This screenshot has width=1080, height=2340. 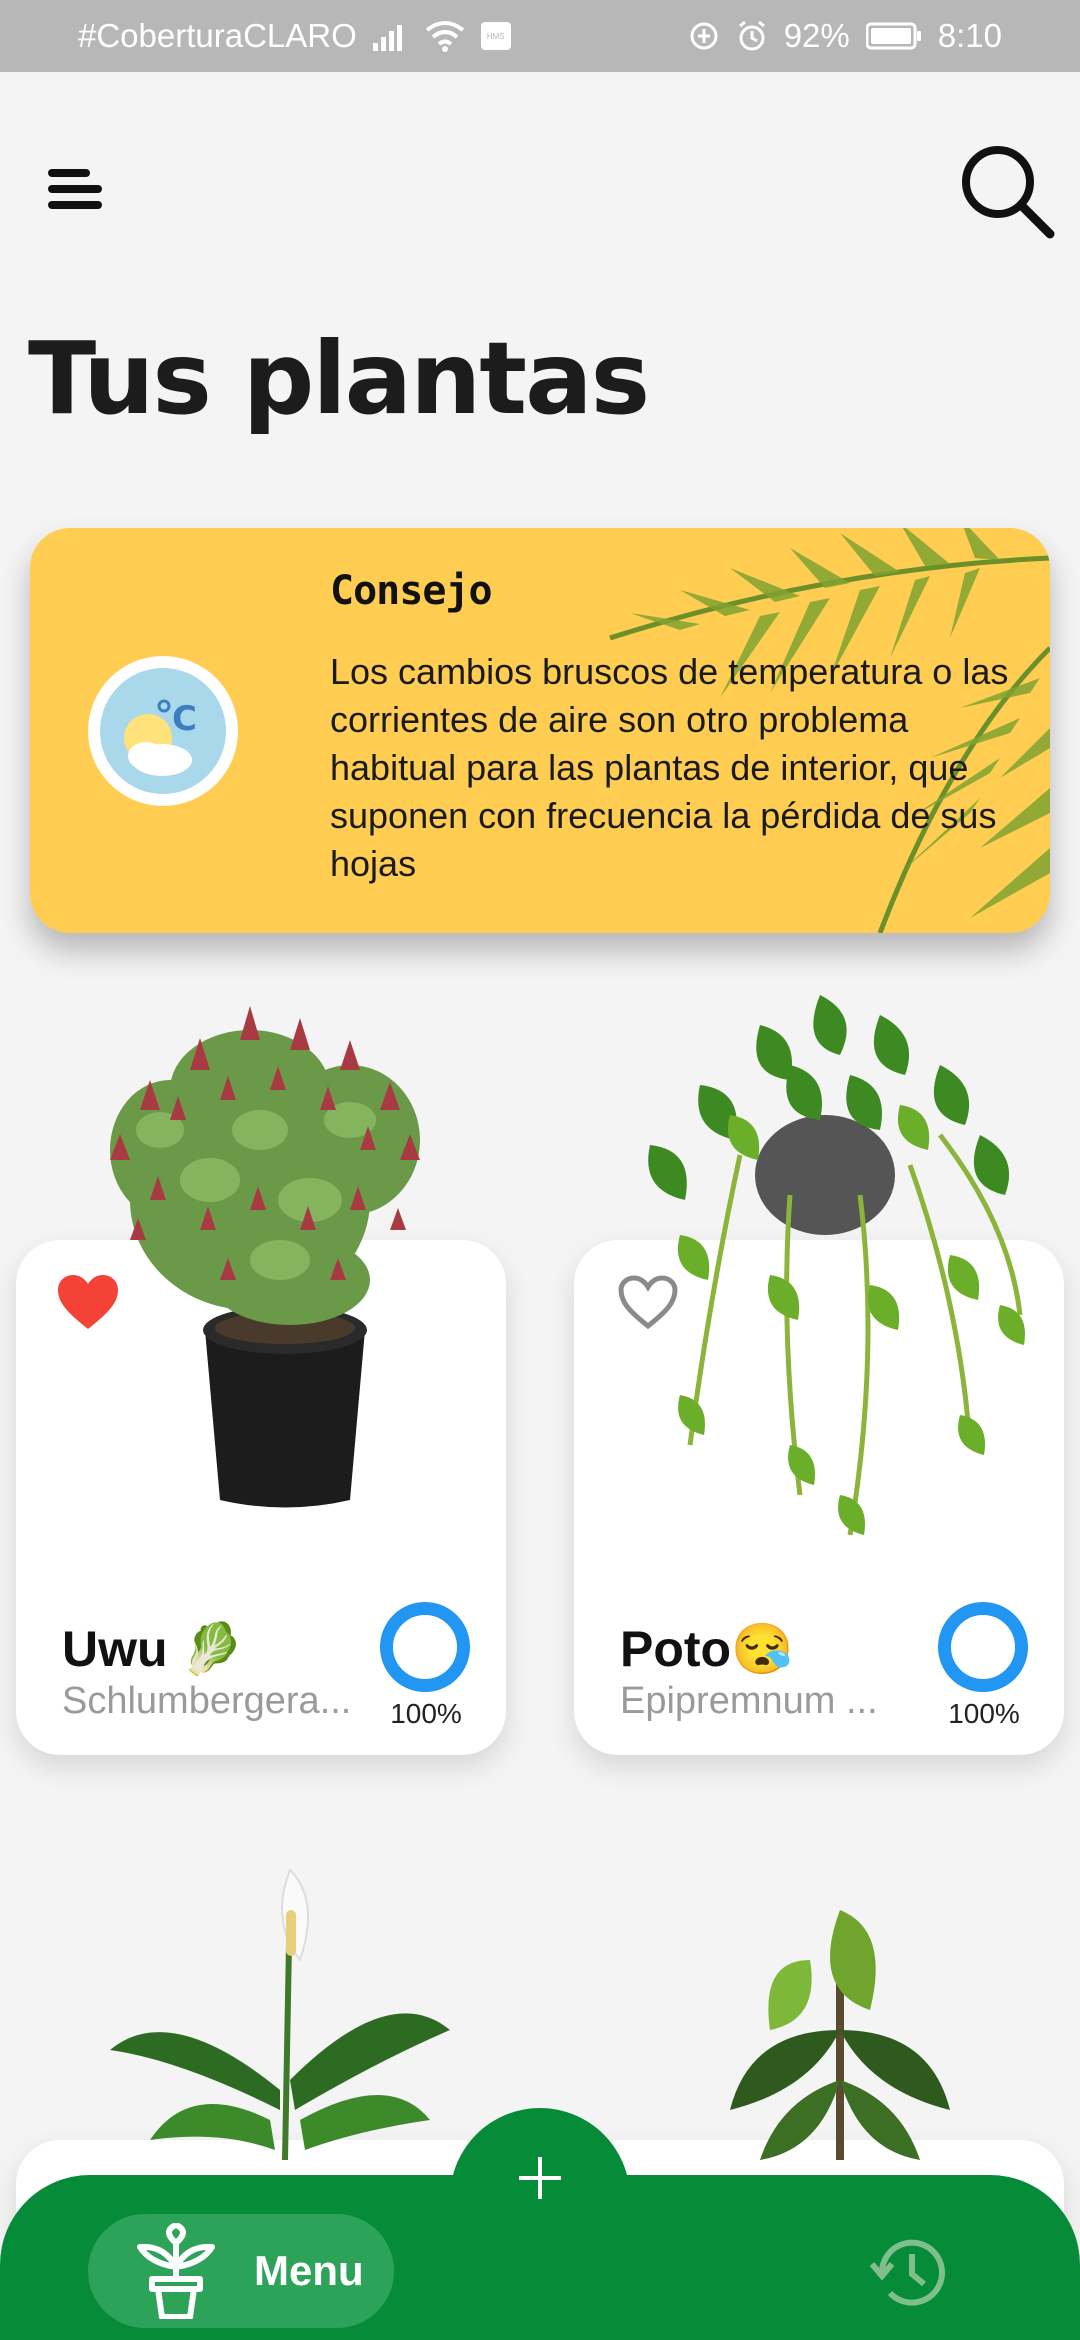 What do you see at coordinates (387, 38) in the screenshot?
I see `signal-icon` at bounding box center [387, 38].